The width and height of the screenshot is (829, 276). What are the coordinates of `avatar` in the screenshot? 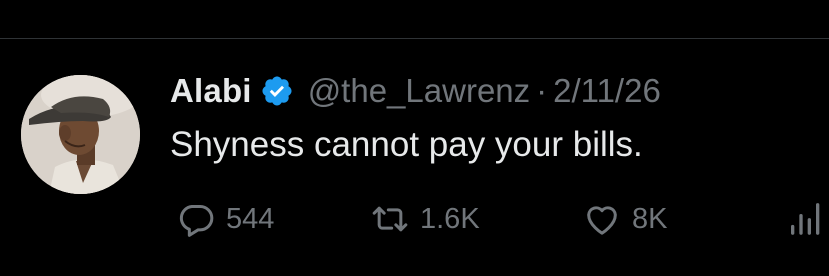 It's located at (80, 134).